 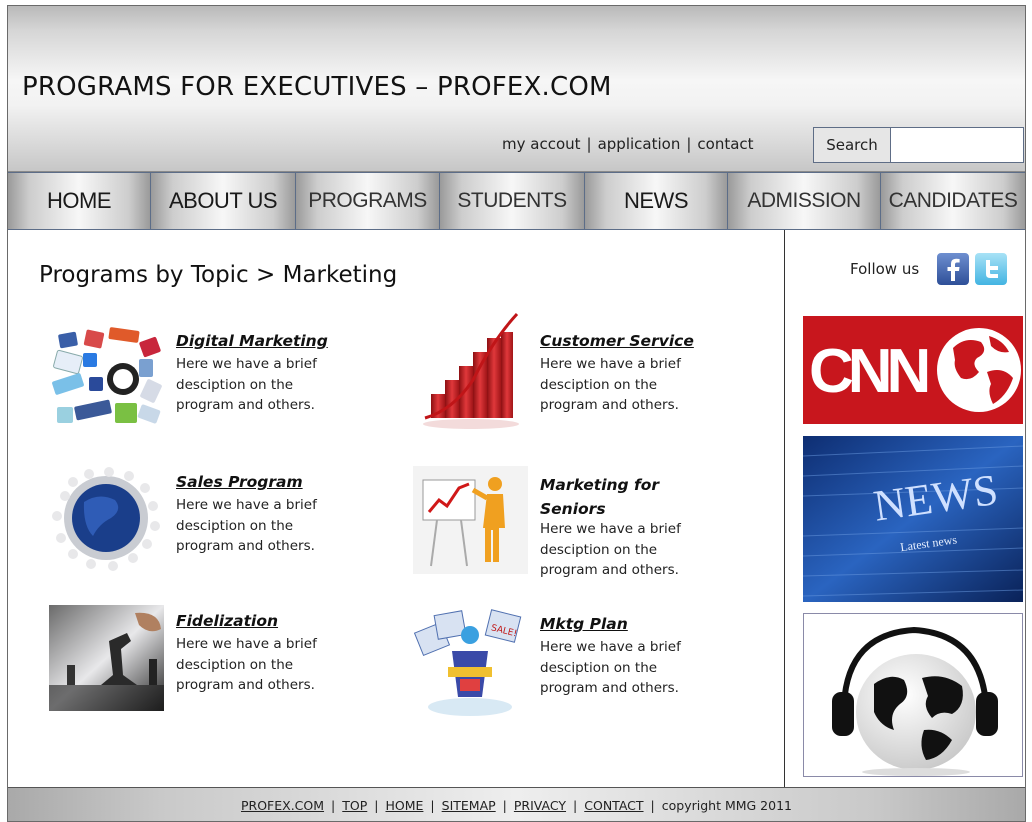 What do you see at coordinates (639, 144) in the screenshot?
I see `application-link: application` at bounding box center [639, 144].